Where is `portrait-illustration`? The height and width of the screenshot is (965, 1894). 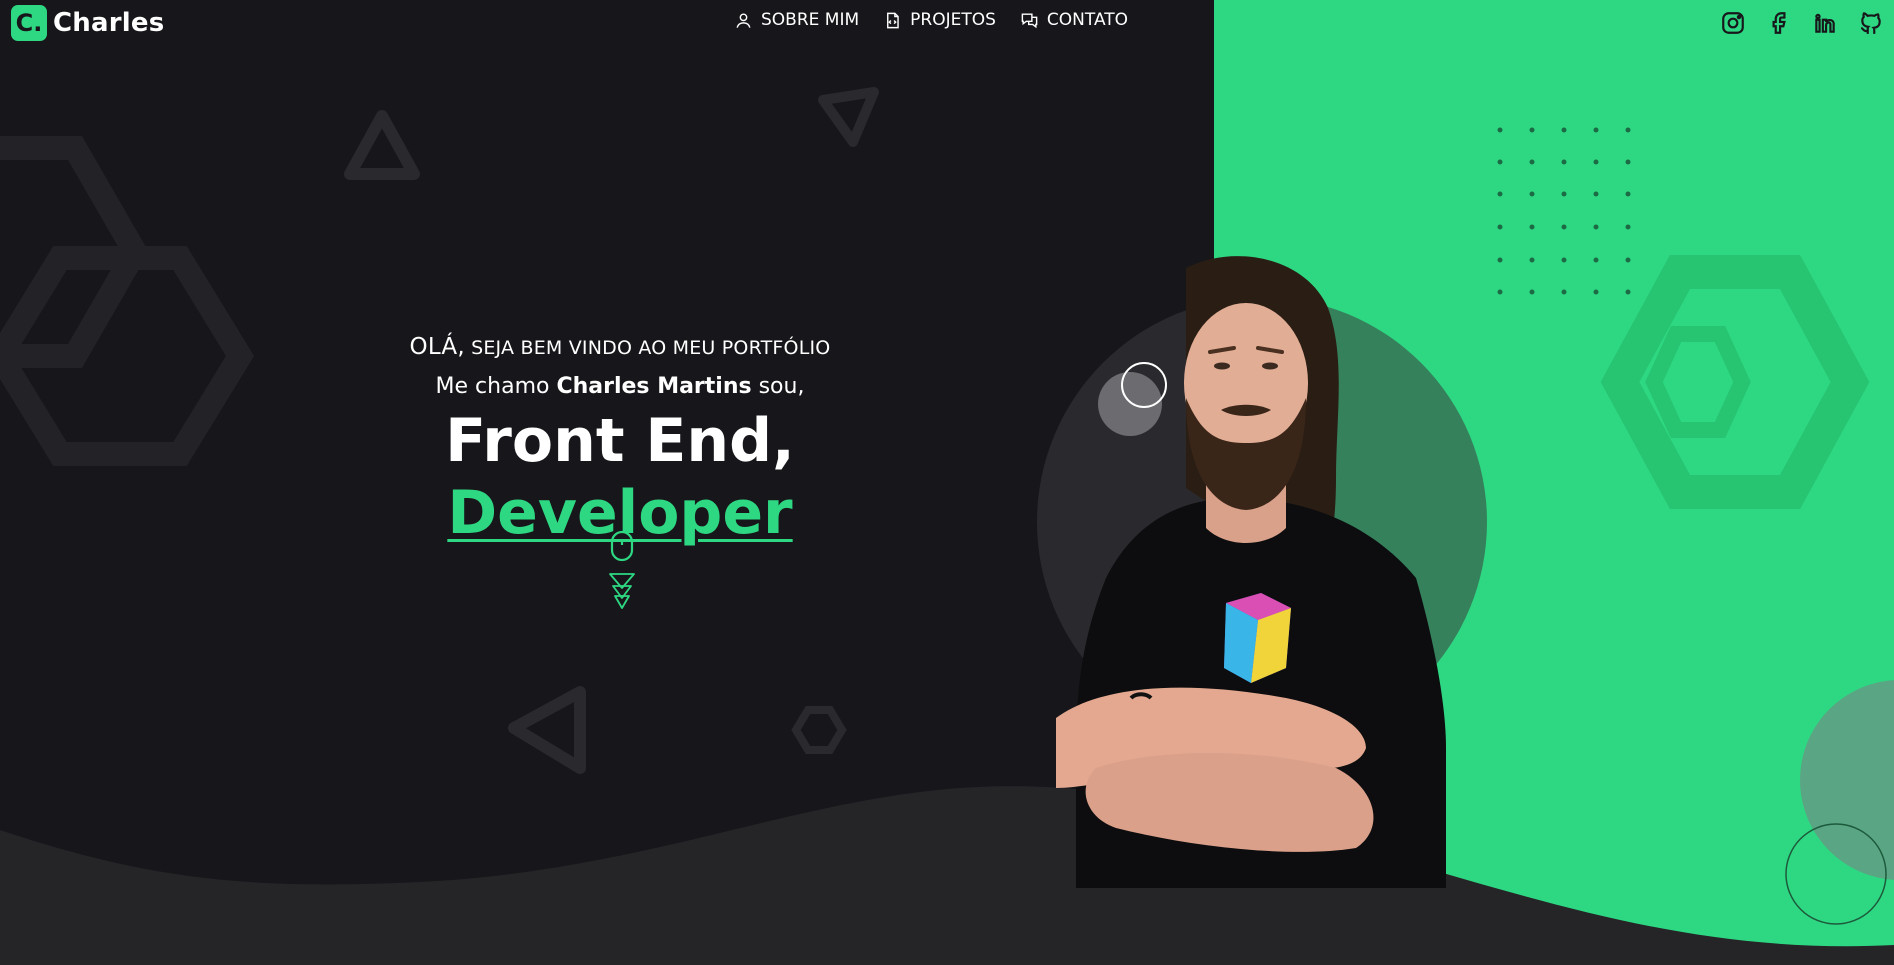
portrait-illustration is located at coordinates (1251, 572).